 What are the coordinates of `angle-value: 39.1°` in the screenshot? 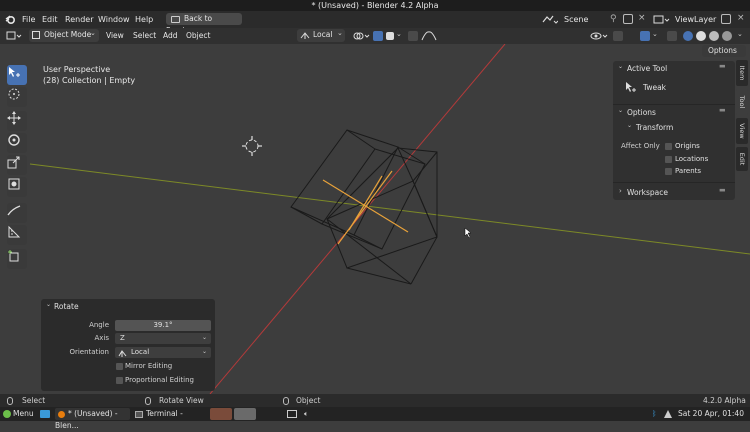 It's located at (163, 325).